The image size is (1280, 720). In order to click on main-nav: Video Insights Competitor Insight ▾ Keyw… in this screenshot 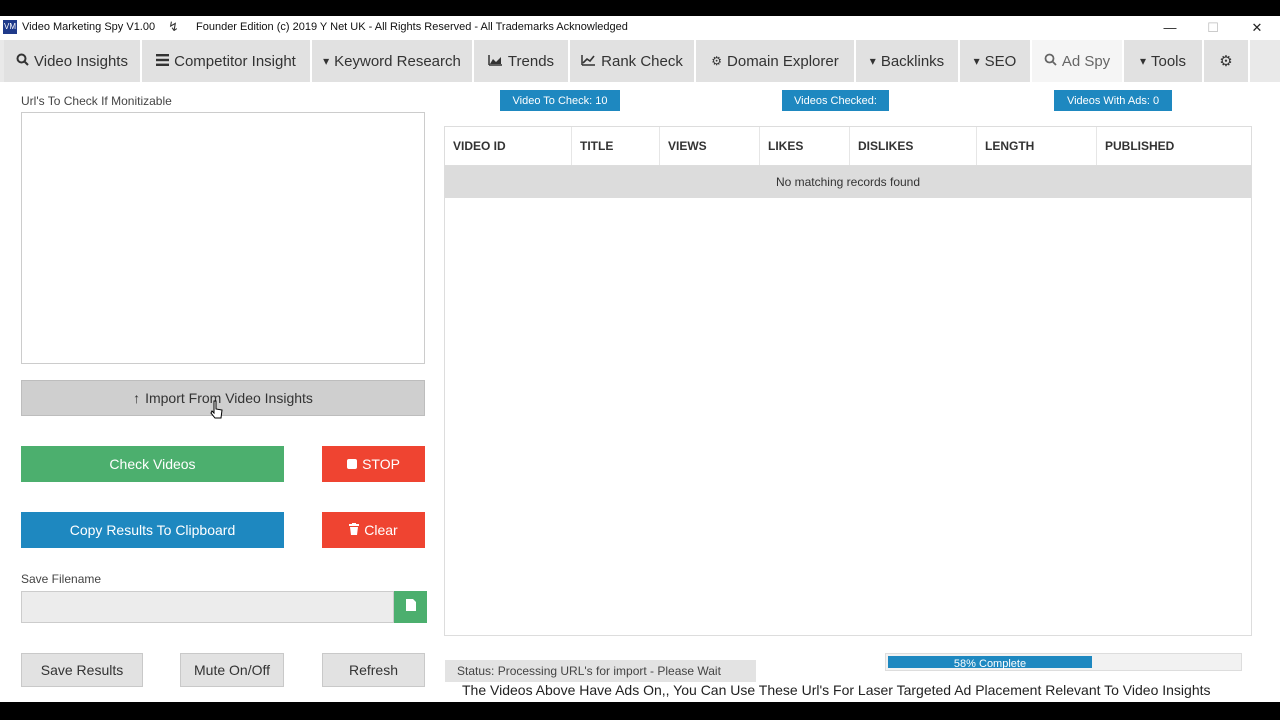, I will do `click(640, 61)`.